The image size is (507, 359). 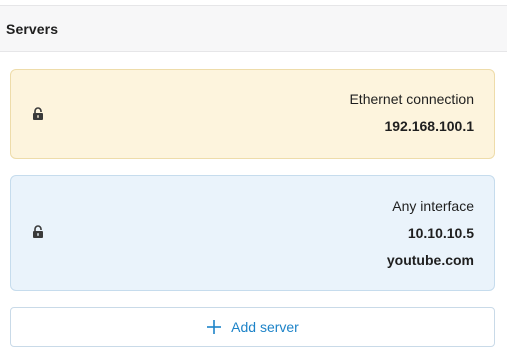 What do you see at coordinates (253, 28) in the screenshot?
I see `section-header: Servers` at bounding box center [253, 28].